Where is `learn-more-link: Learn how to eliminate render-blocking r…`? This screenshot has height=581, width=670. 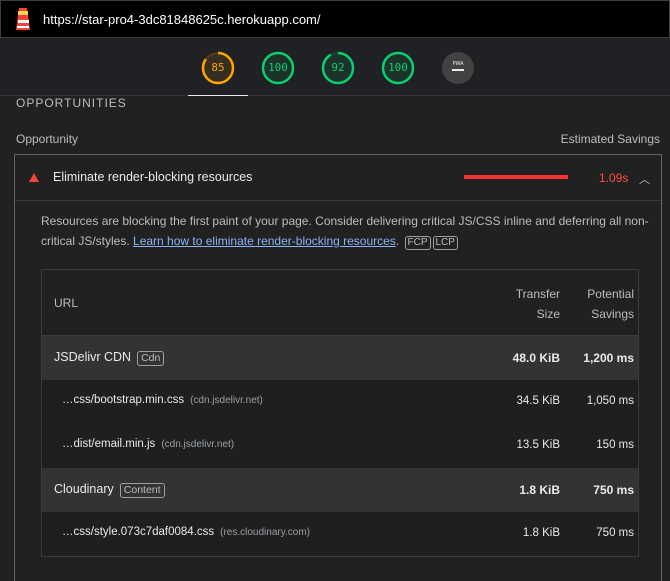 learn-more-link: Learn how to eliminate render-blocking r… is located at coordinates (264, 241).